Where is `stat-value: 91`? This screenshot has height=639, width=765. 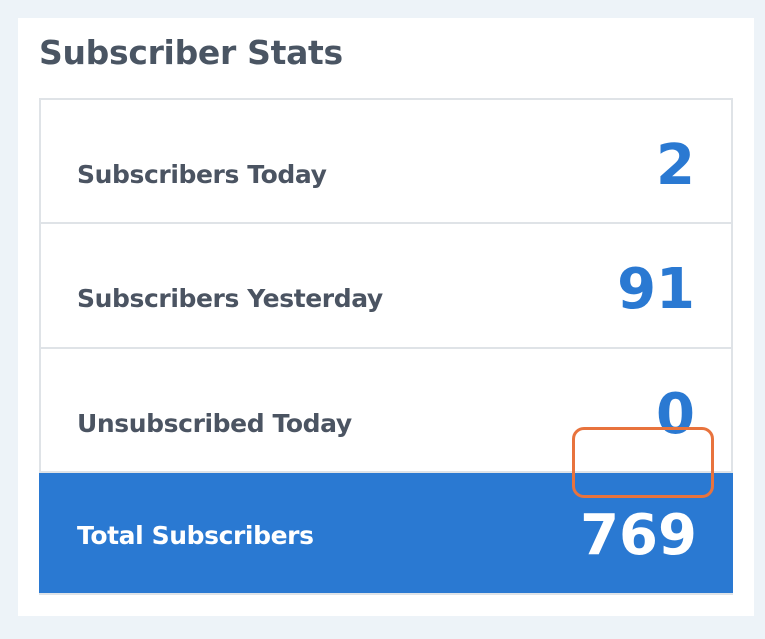
stat-value: 91 is located at coordinates (656, 289).